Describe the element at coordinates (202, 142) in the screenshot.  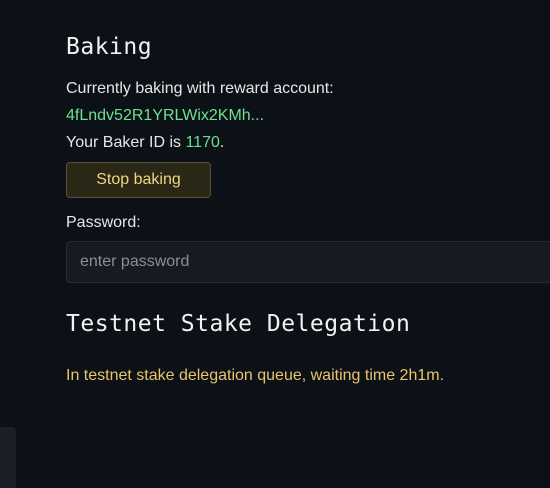
I see `baker-id-value: 1170` at that location.